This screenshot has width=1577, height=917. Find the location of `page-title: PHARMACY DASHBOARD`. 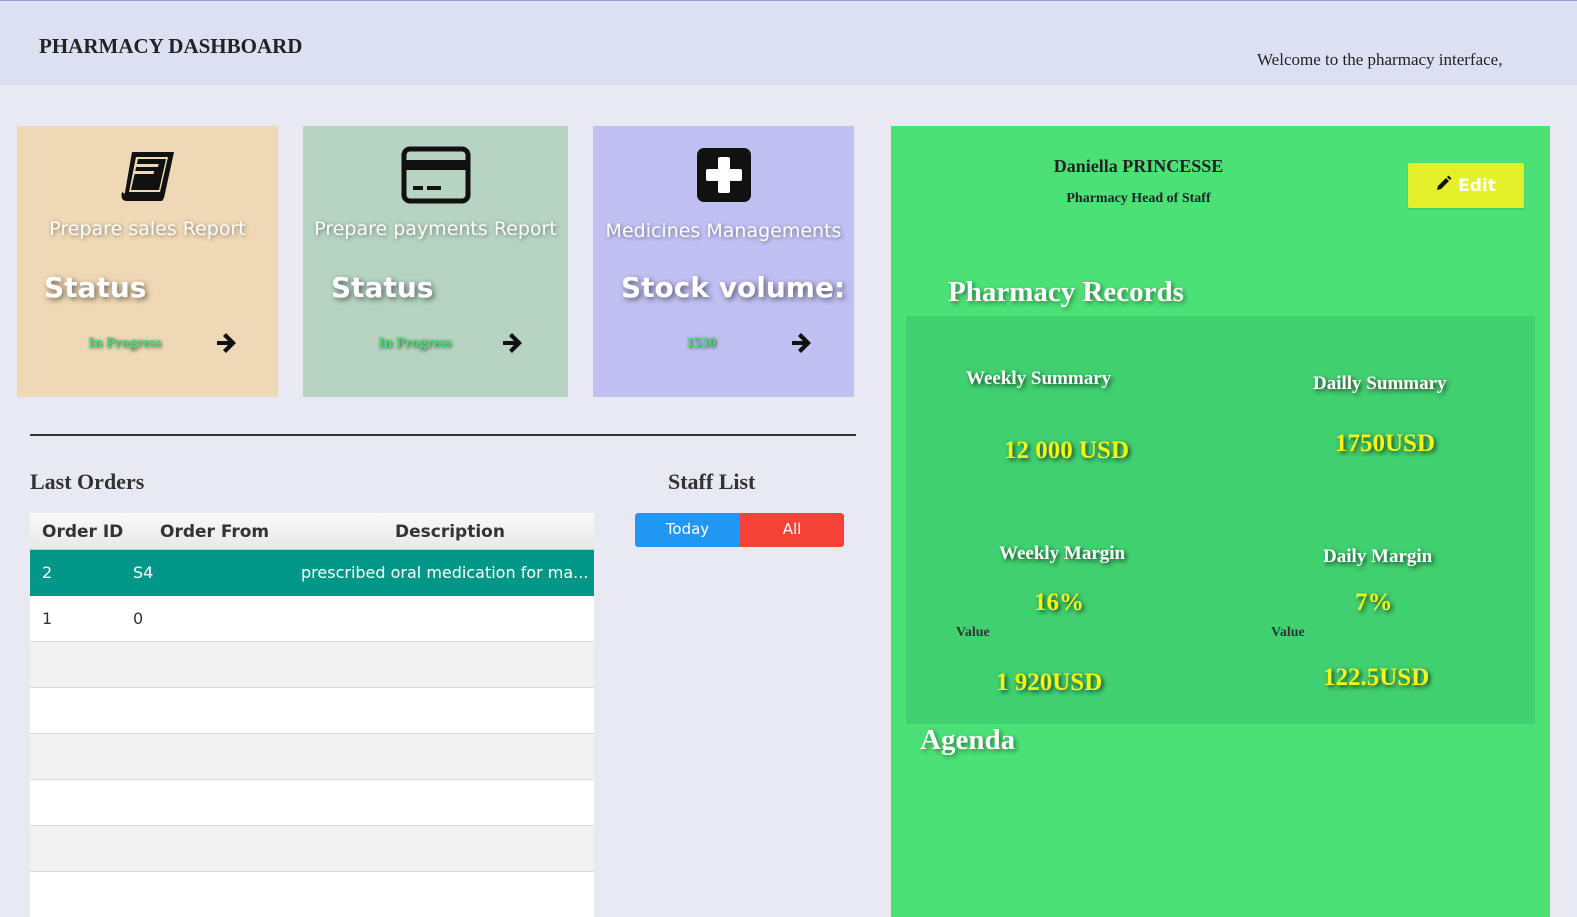

page-title: PHARMACY DASHBOARD is located at coordinates (171, 46).